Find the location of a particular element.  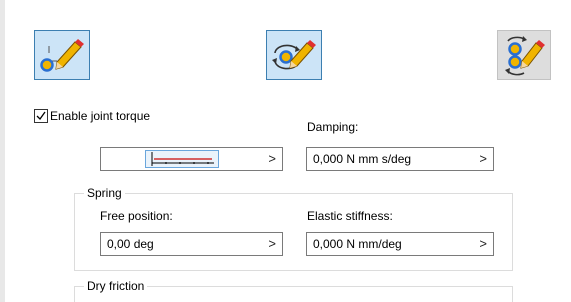

free-position-label: Free position: is located at coordinates (136, 216).